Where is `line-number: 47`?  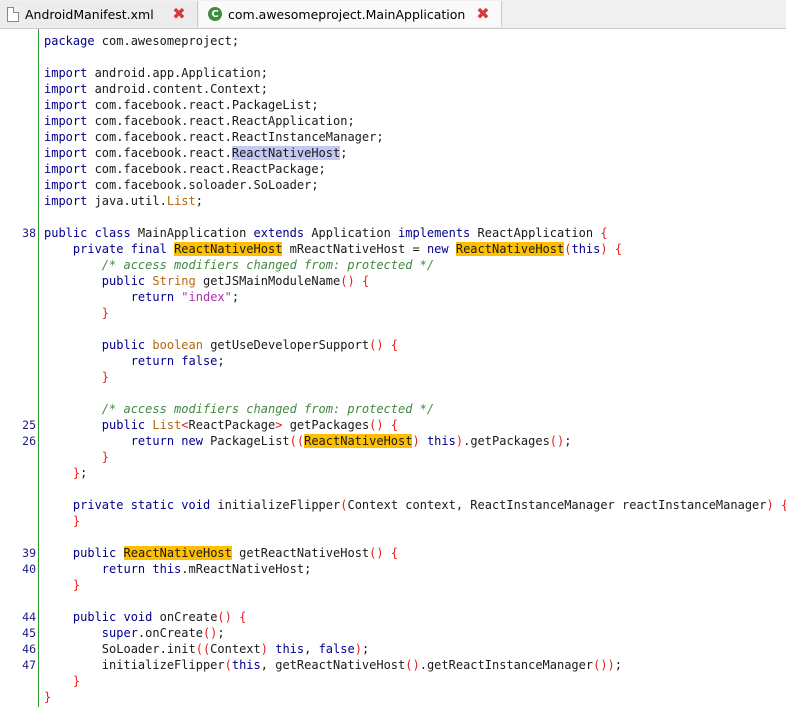
line-number: 47 is located at coordinates (29, 665).